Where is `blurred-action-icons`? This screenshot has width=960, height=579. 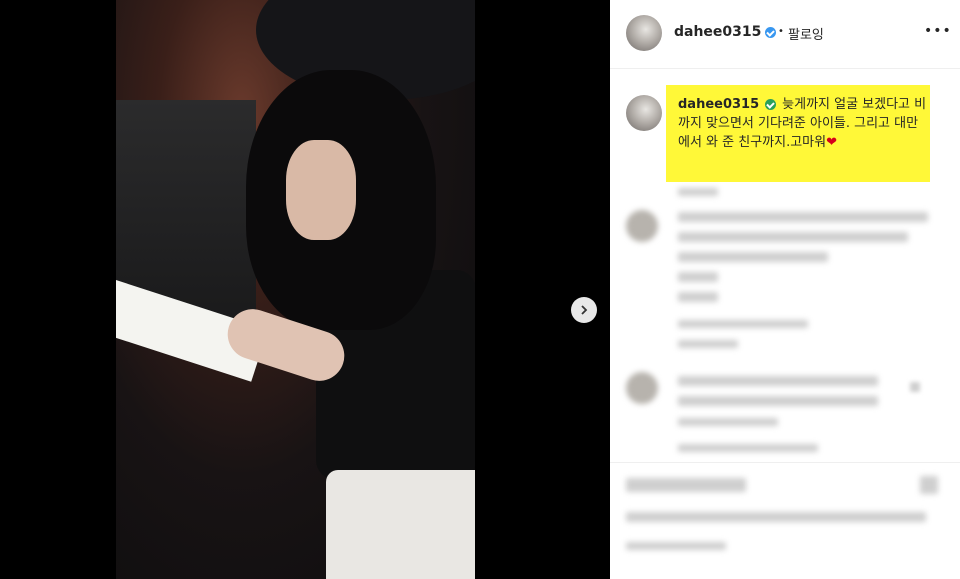
blurred-action-icons is located at coordinates (686, 485).